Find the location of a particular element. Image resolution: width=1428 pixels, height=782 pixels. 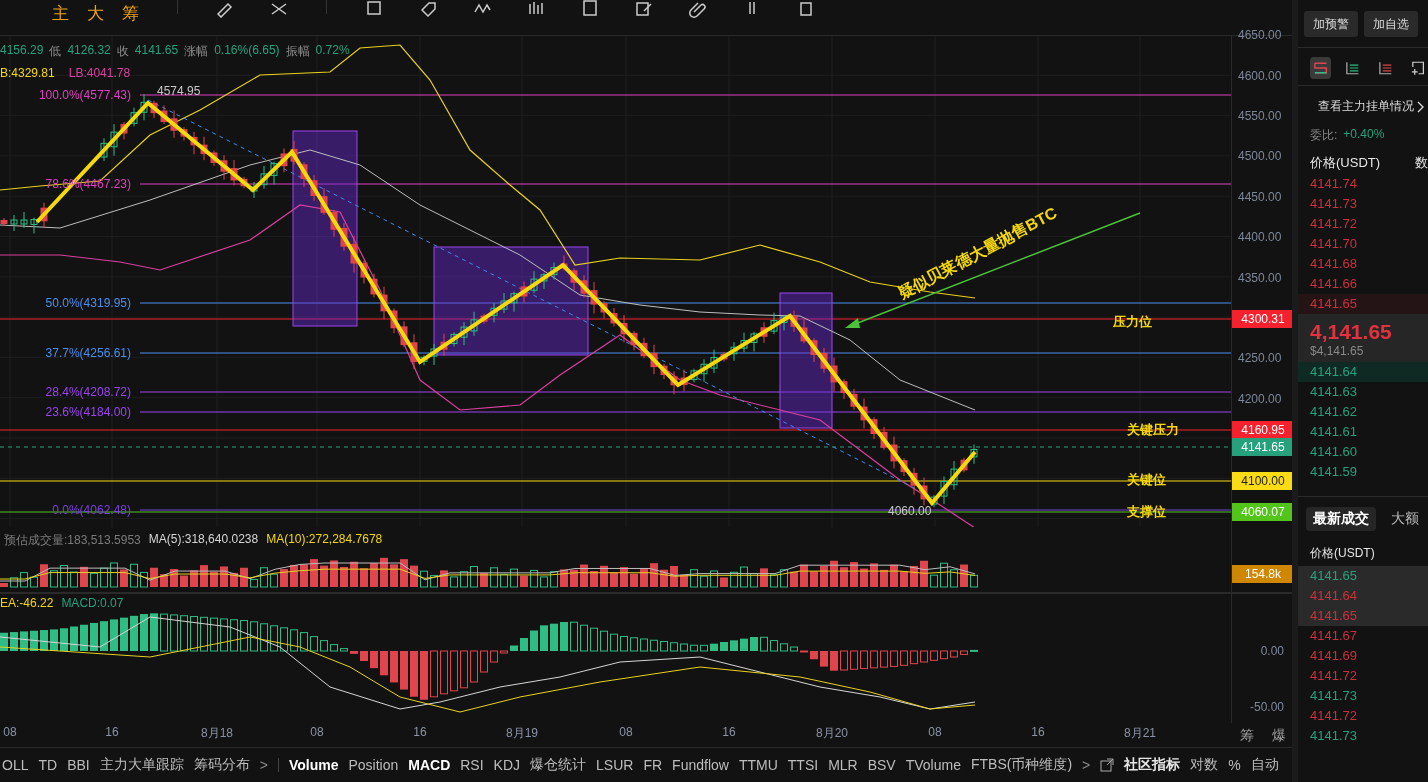

ask-price: 4141.73 is located at coordinates (1333, 204).